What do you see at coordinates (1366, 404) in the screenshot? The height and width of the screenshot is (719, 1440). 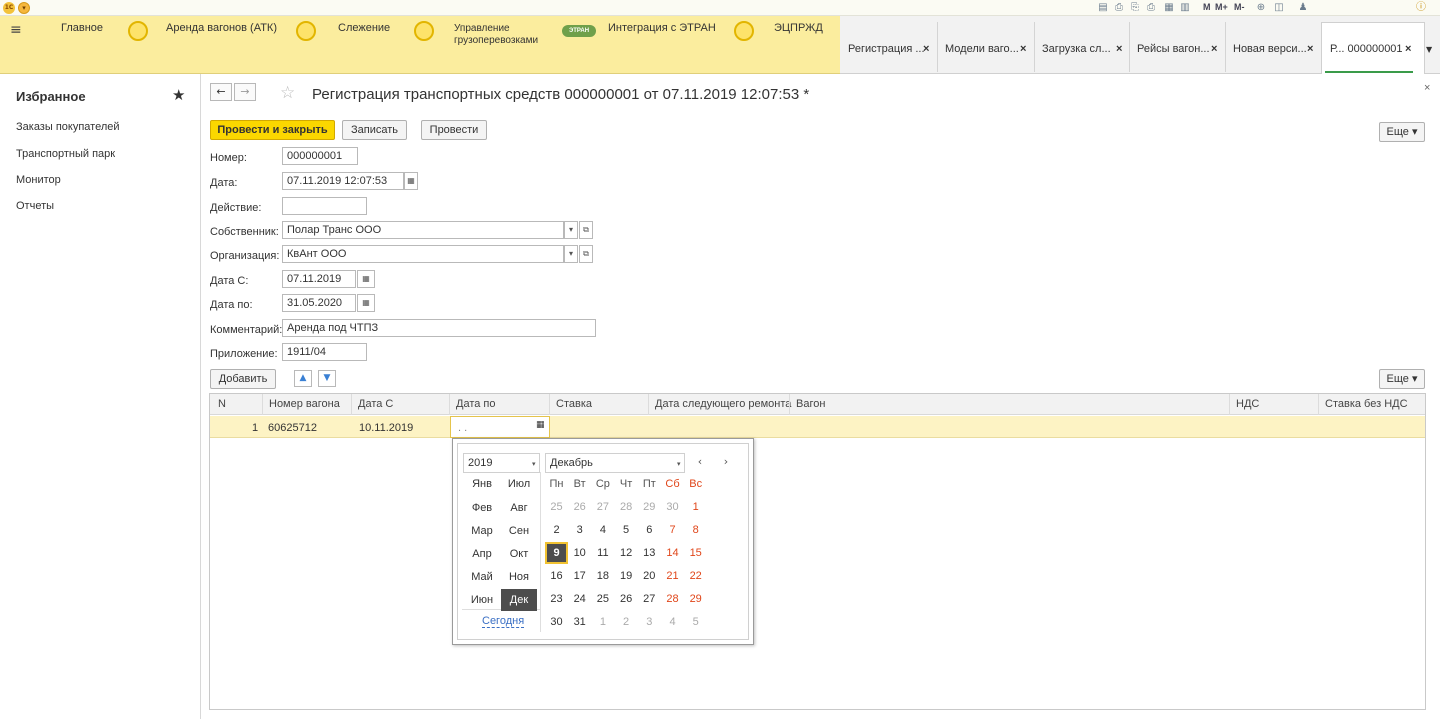 I see `column-rate-no-vat: Ставка без НДС` at bounding box center [1366, 404].